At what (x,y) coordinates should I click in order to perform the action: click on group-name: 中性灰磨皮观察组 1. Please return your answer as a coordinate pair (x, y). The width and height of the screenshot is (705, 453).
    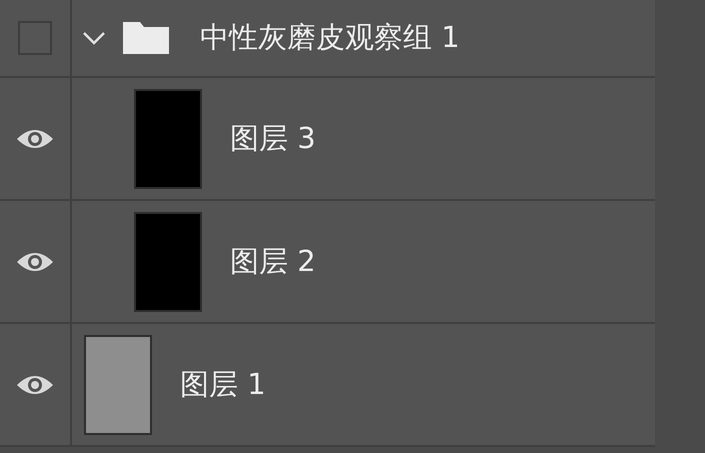
    Looking at the image, I should click on (330, 38).